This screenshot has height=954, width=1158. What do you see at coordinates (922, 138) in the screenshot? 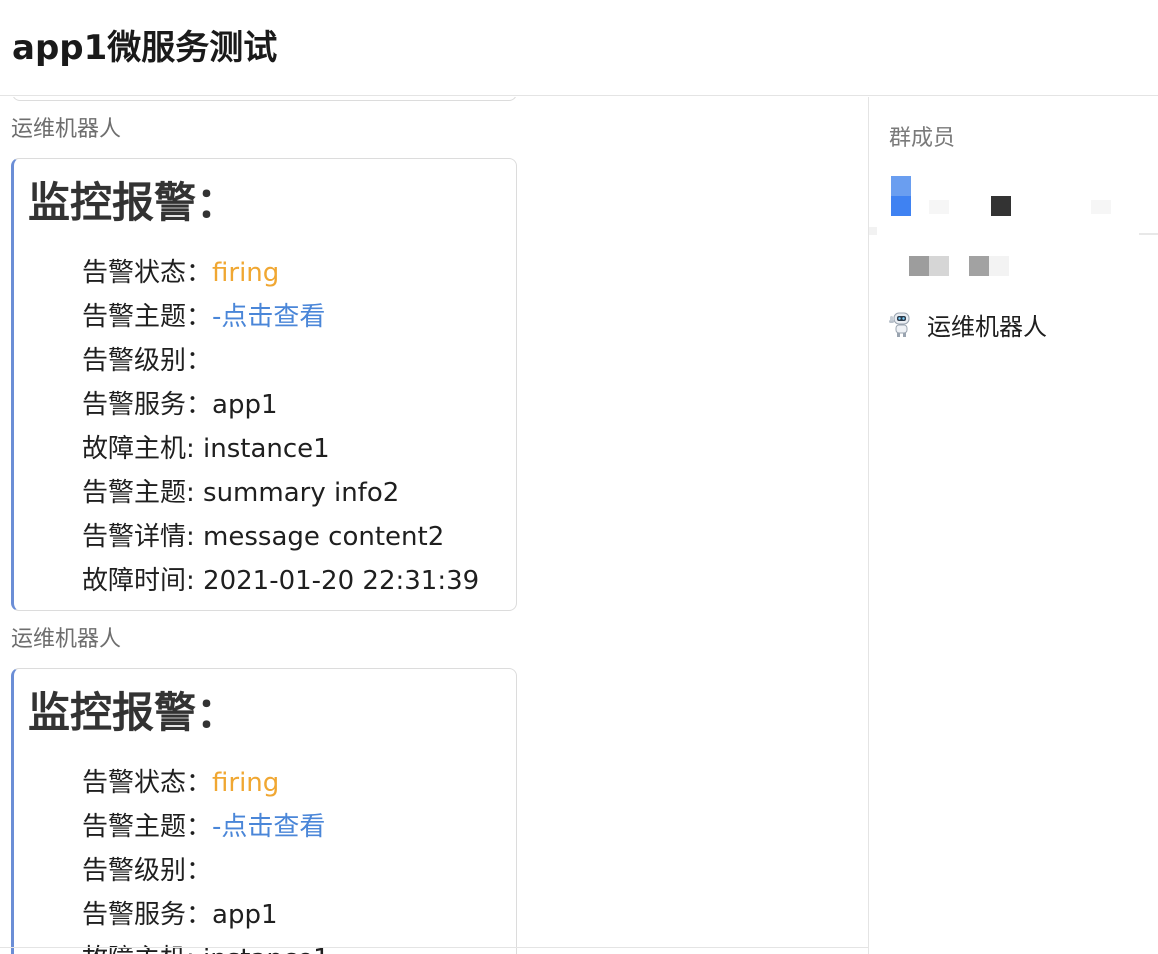
I see `members-heading: 群成员` at bounding box center [922, 138].